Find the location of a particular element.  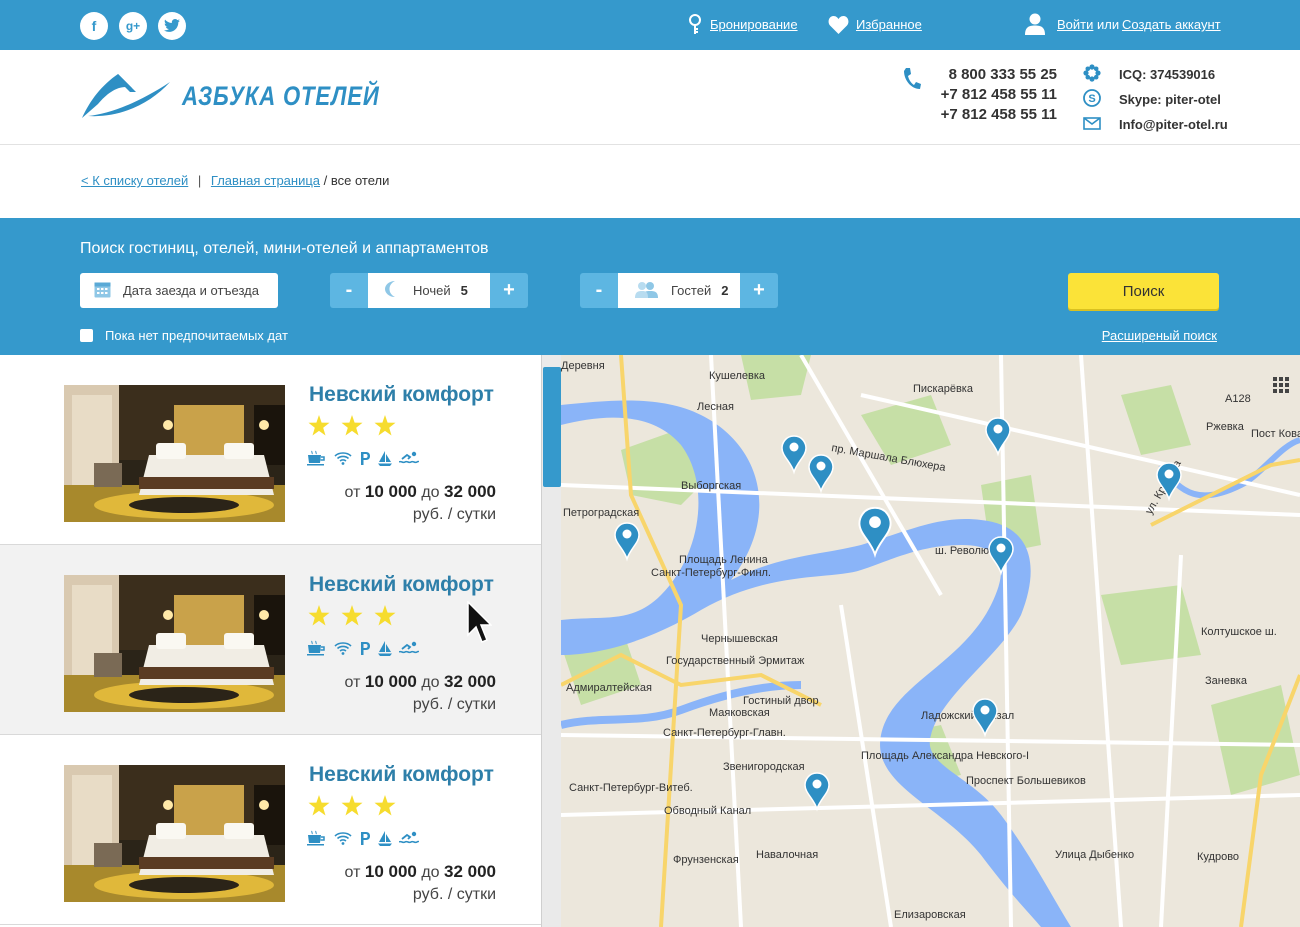

map-label: Чернышевская is located at coordinates (739, 639).